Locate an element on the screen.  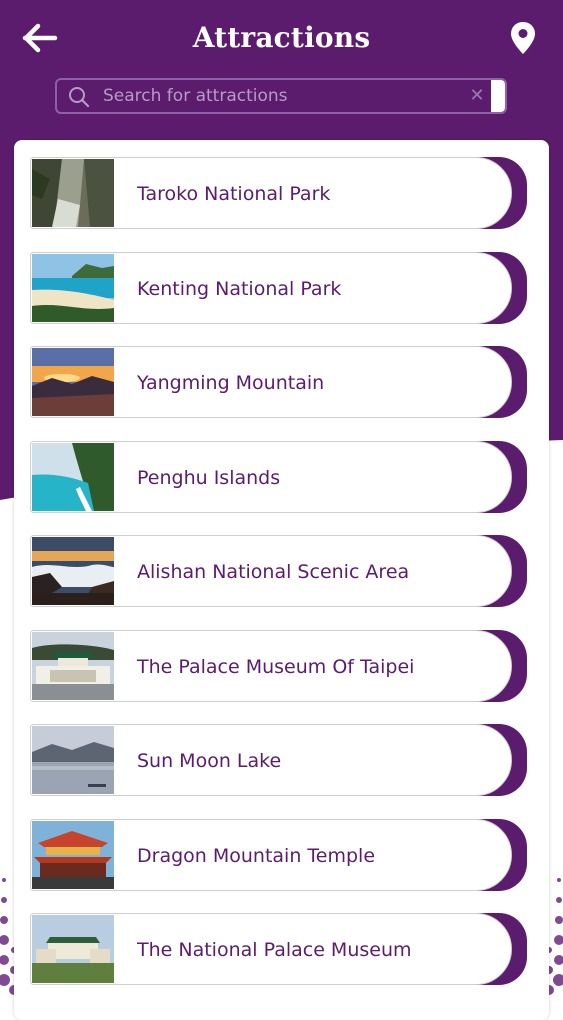
list-item: Sun Moon Lake is located at coordinates (278, 760).